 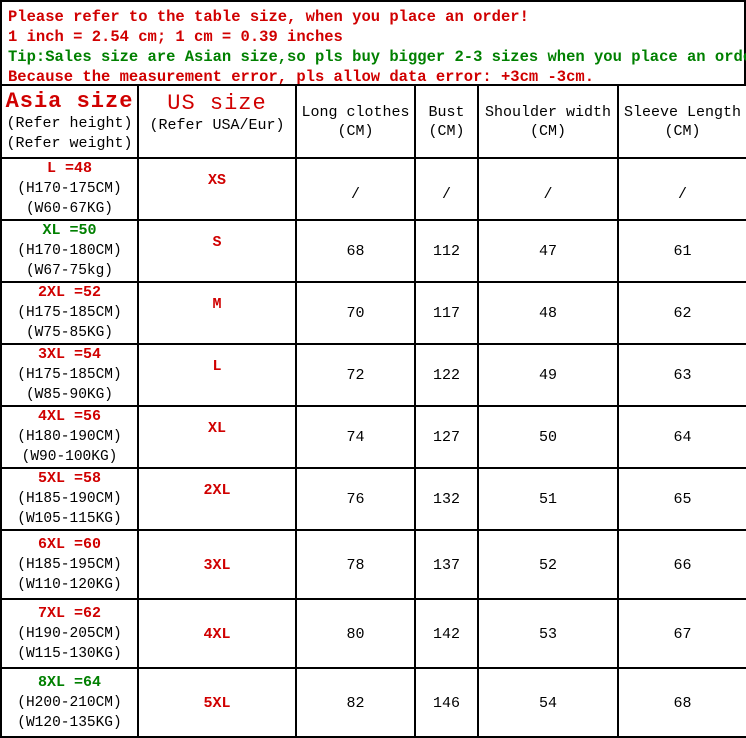 I want to click on header-shoulder-width: Shoulder width (CM), so click(x=548, y=121).